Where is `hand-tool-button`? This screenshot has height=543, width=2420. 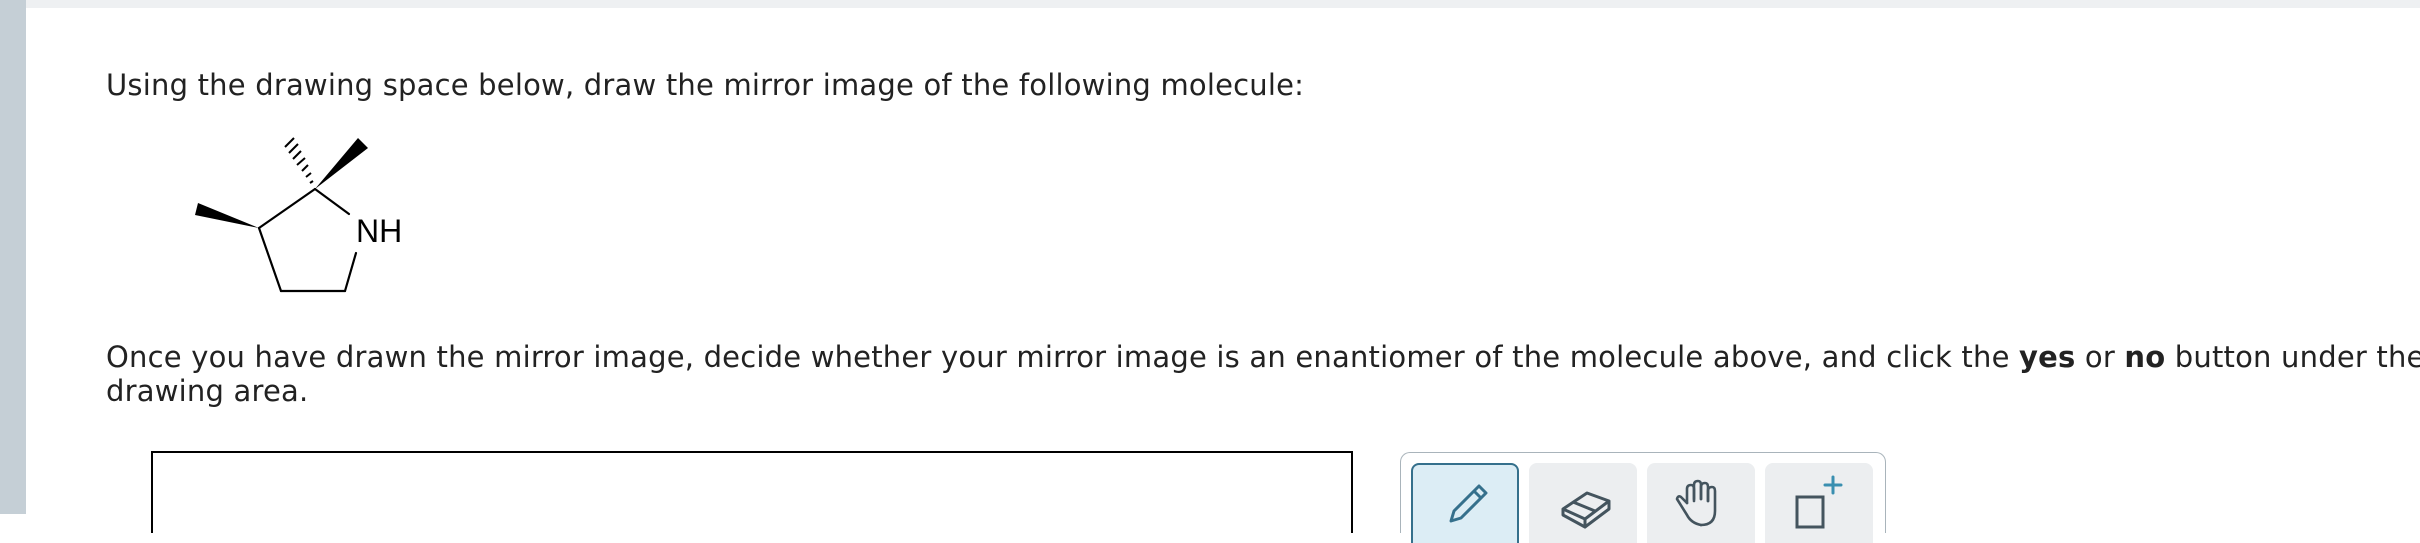
hand-tool-button is located at coordinates (1701, 503).